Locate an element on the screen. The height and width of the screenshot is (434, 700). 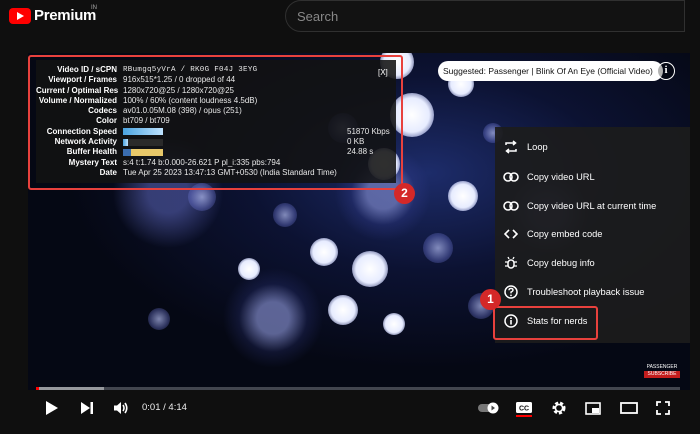
code-icon is located at coordinates (511, 234).